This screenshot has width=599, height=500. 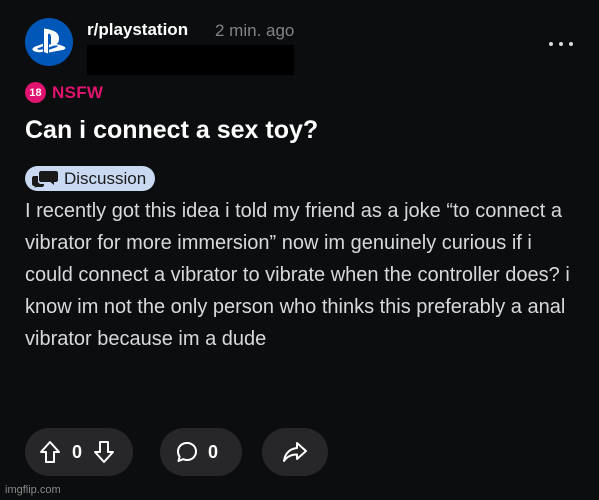 I want to click on vote-bar: 0, so click(x=79, y=452).